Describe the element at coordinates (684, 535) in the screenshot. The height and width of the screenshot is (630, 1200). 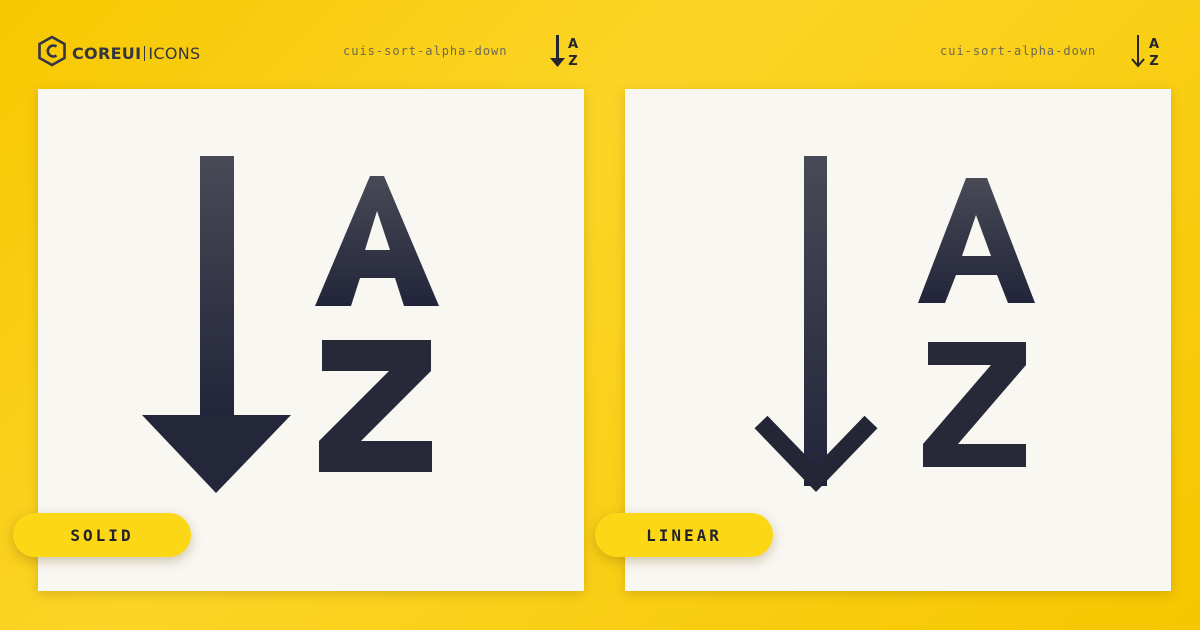
I see `style-label-linear: LINEAR` at that location.